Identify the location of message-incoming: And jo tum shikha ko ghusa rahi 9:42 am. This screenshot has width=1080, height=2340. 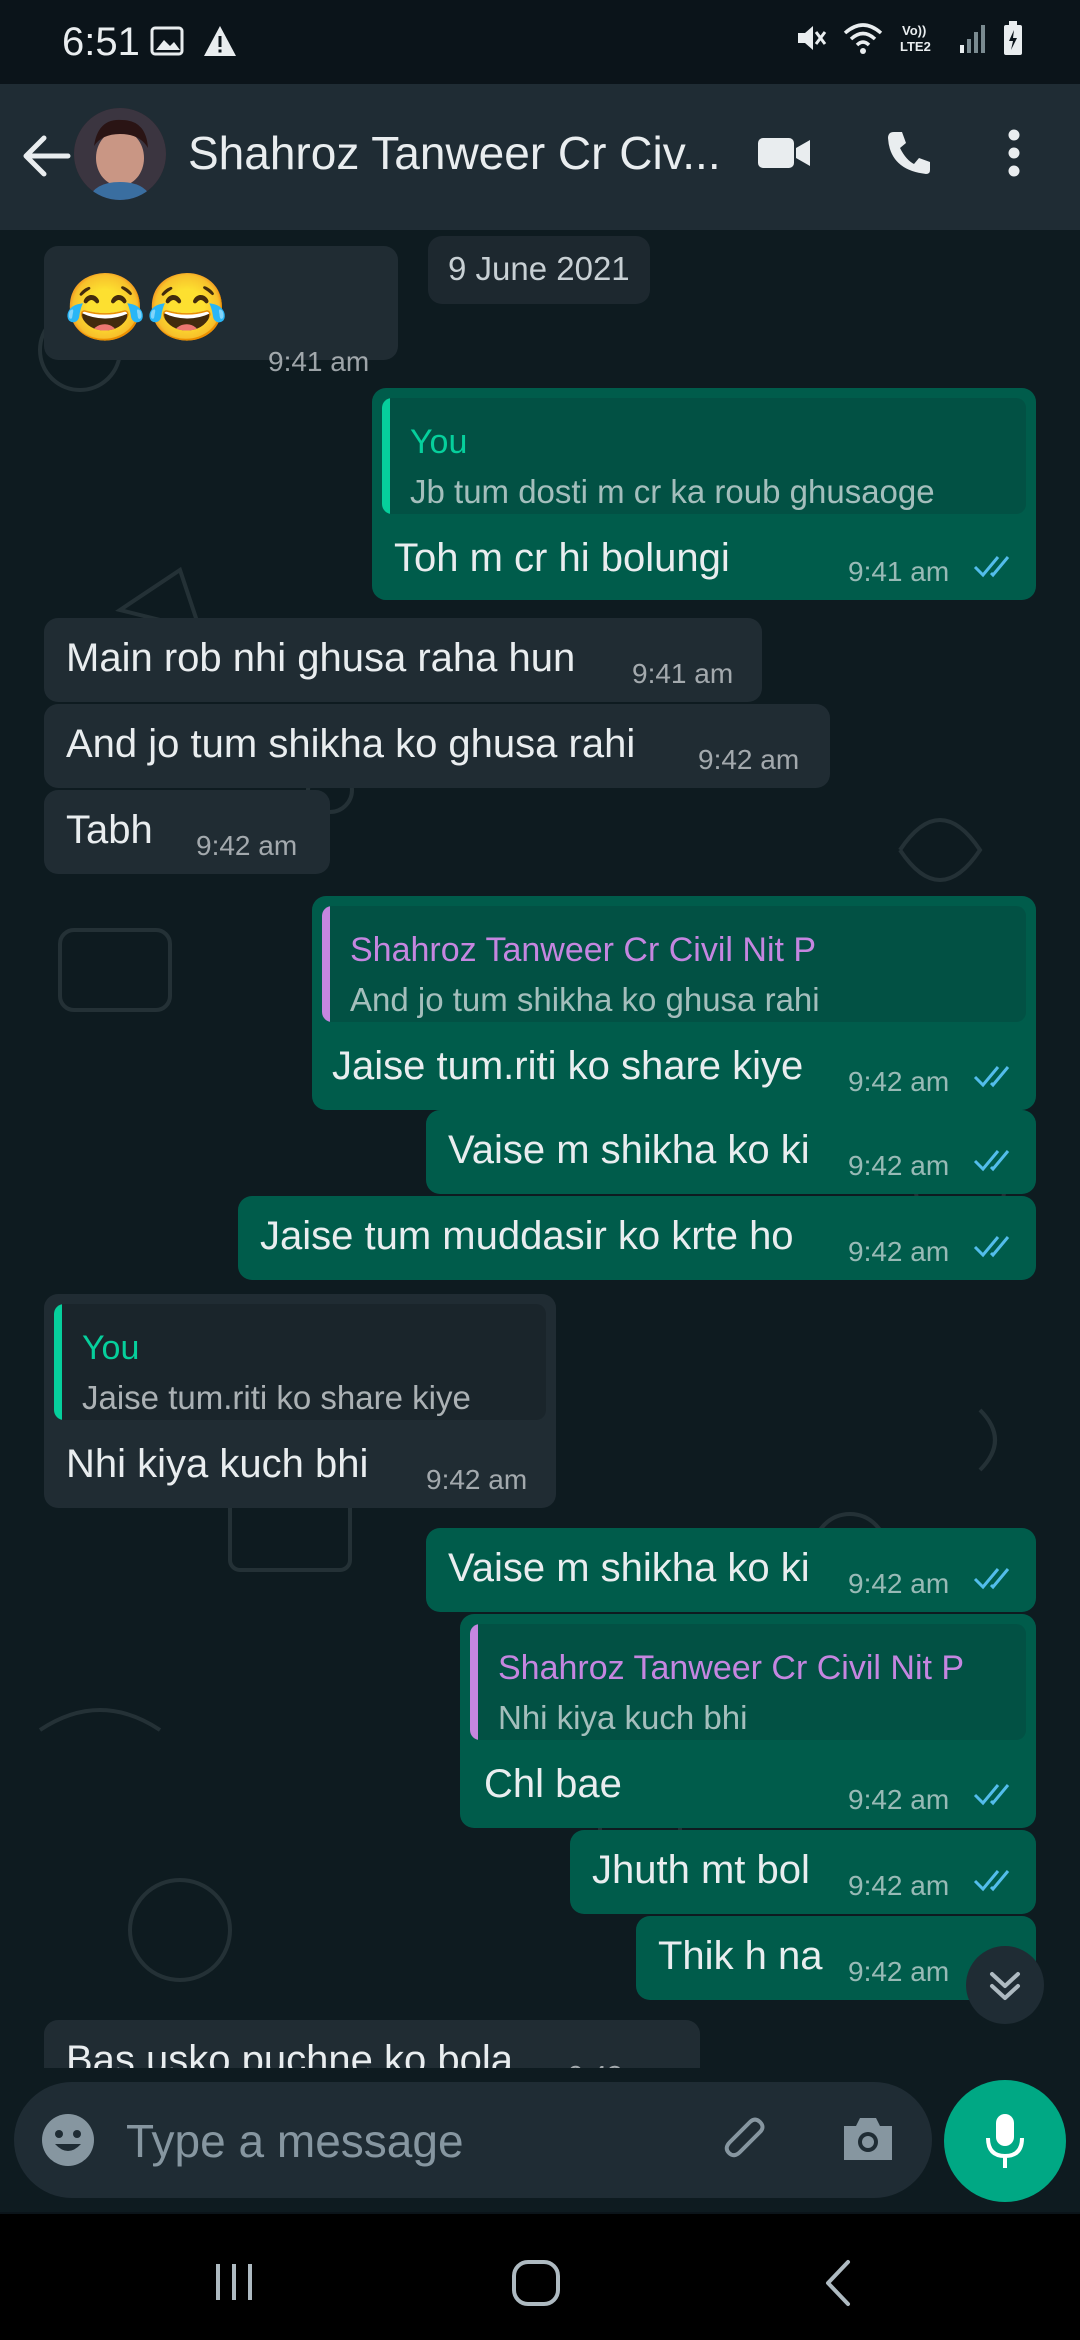
(437, 746).